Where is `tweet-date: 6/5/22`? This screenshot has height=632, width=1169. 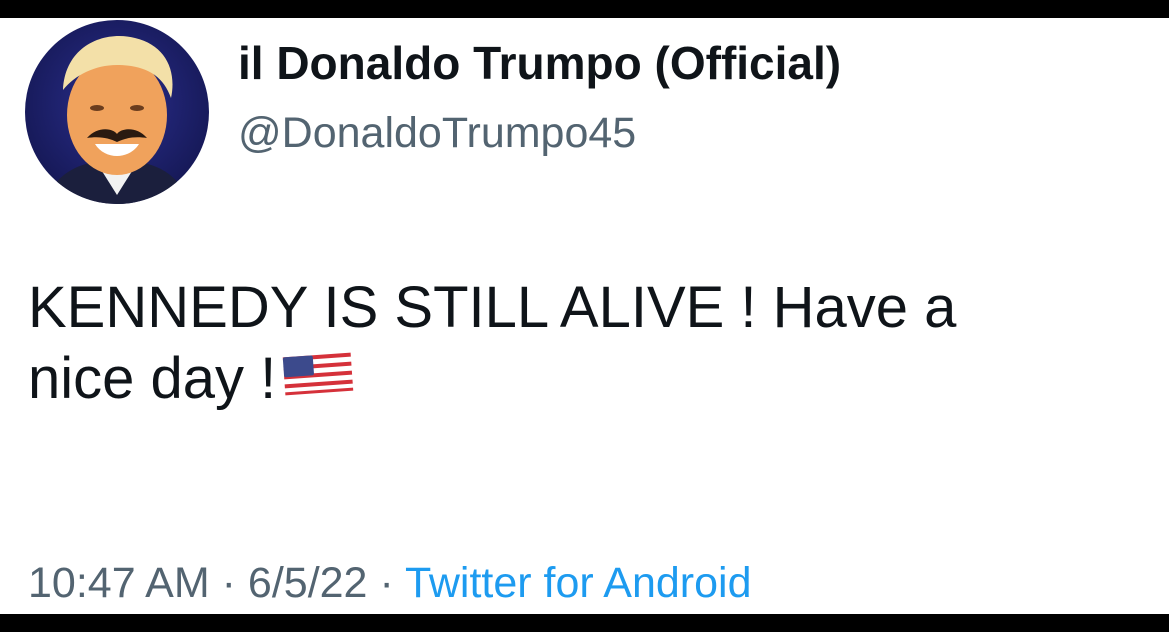 tweet-date: 6/5/22 is located at coordinates (308, 583).